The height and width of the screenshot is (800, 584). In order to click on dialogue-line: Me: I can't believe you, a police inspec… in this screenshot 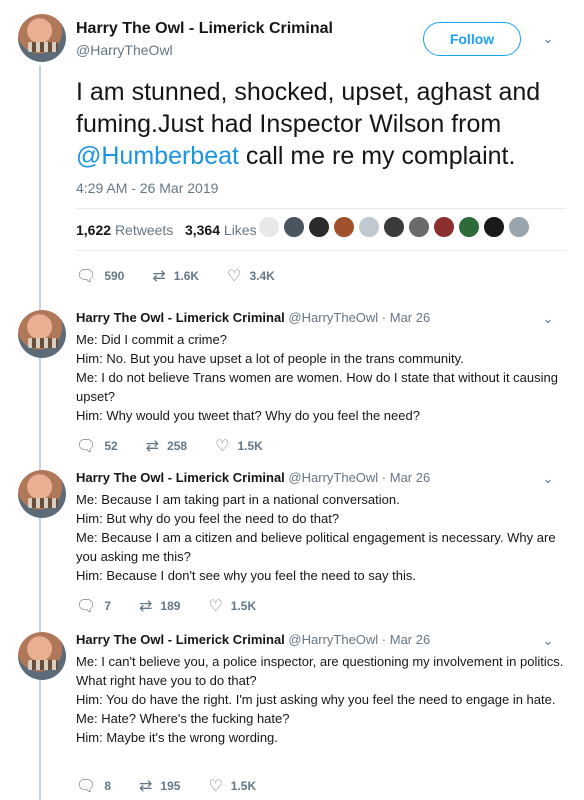, I will do `click(320, 671)`.